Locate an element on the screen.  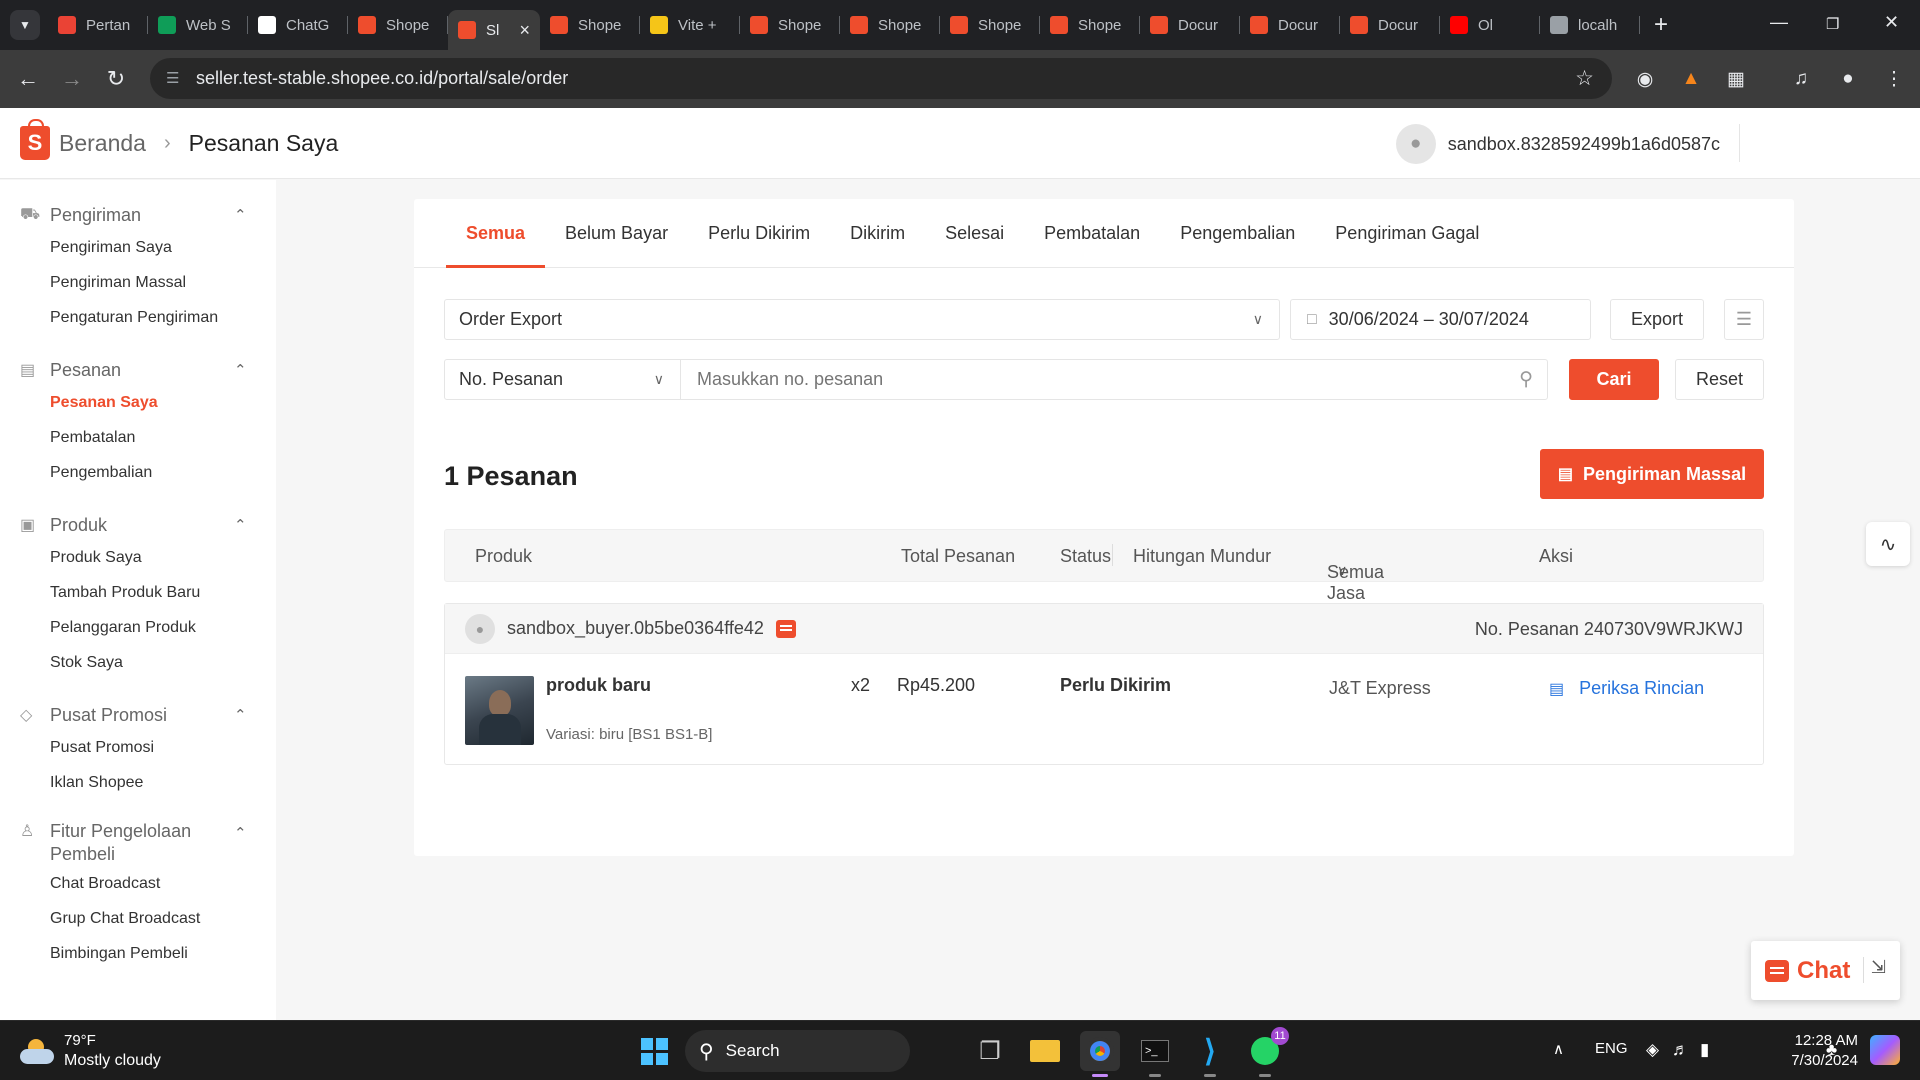
sidebar-item: Tambah Produk Baru is located at coordinates (138, 592).